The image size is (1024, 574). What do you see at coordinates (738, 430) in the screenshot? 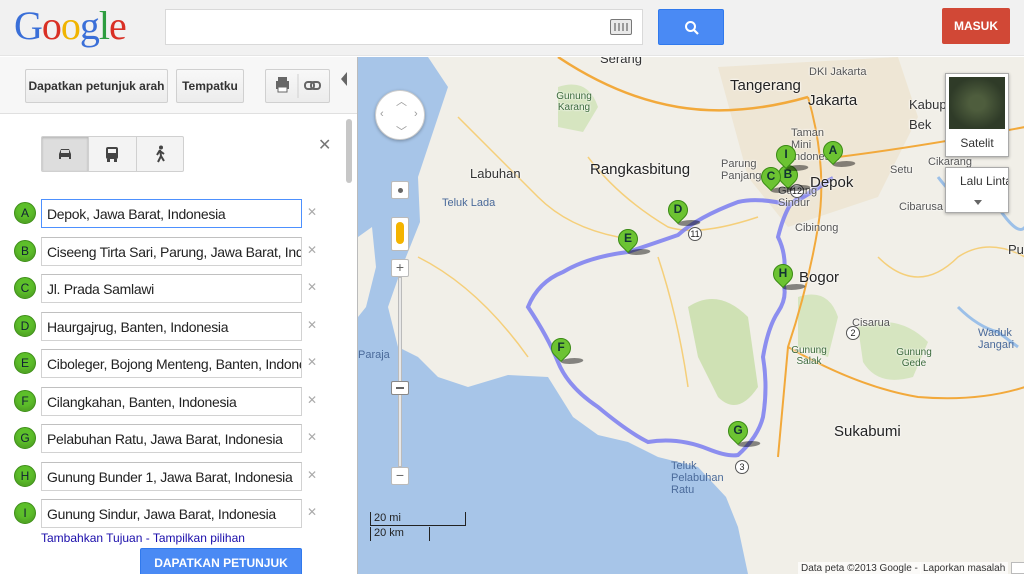
I see `marker-letter: G` at bounding box center [738, 430].